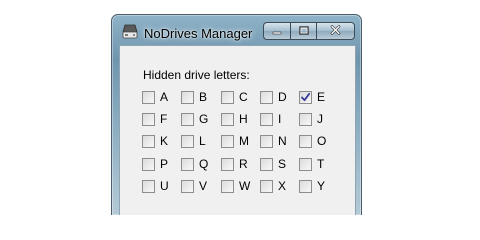 The width and height of the screenshot is (480, 240). I want to click on drive-letter-label: V, so click(203, 186).